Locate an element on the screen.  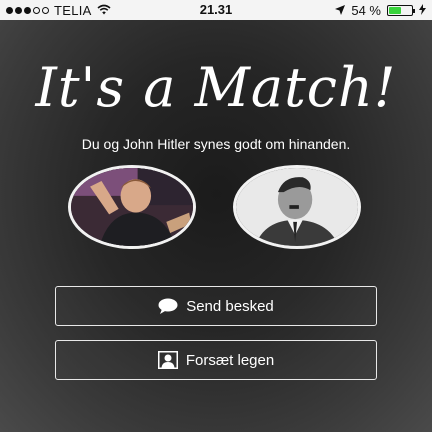
match-profile-photo is located at coordinates (297, 207).